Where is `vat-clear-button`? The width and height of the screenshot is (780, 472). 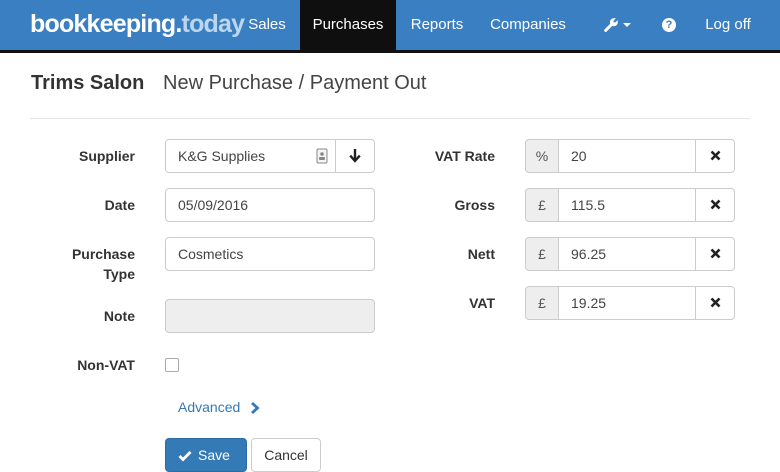
vat-clear-button is located at coordinates (715, 303).